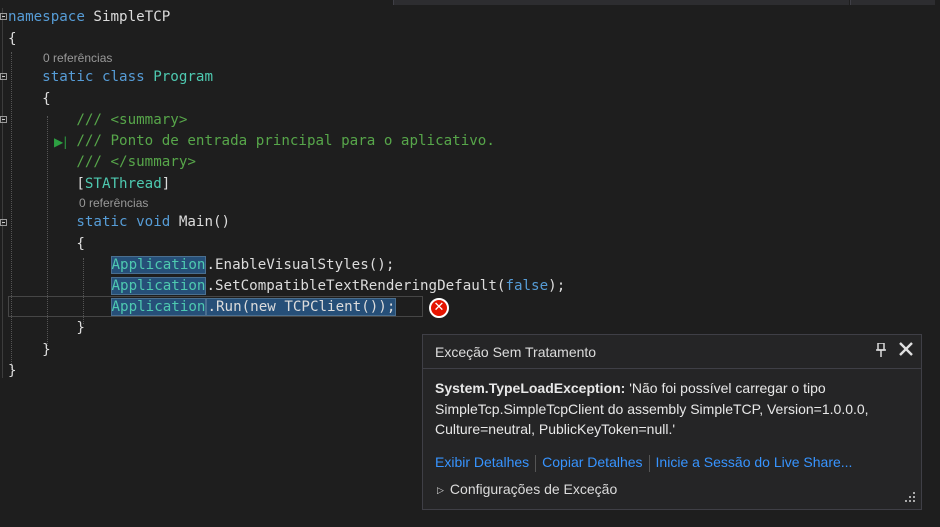  I want to click on chevron-right-icon: ▷, so click(440, 490).